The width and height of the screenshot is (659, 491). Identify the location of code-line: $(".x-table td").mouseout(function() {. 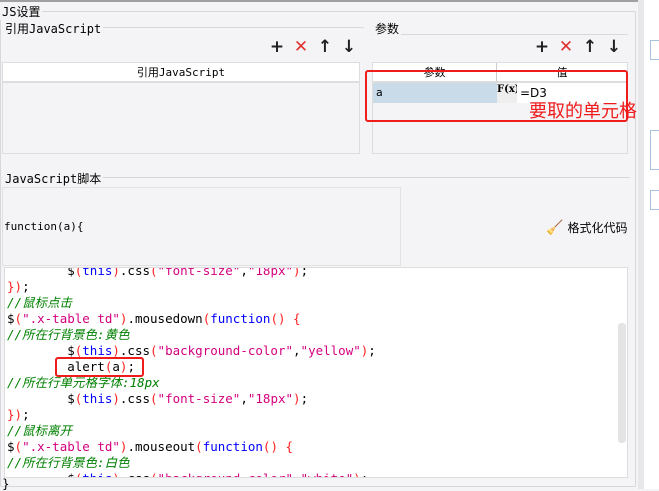
(316, 447).